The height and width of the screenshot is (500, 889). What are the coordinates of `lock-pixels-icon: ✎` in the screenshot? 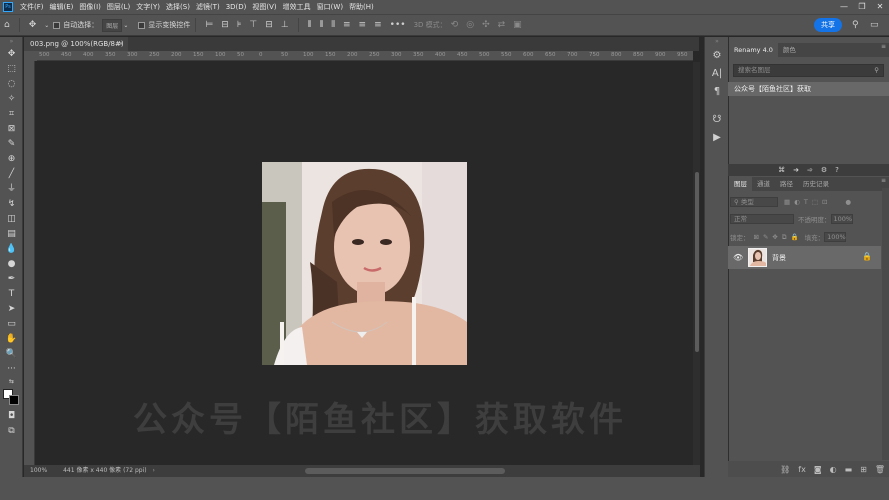 It's located at (765, 237).